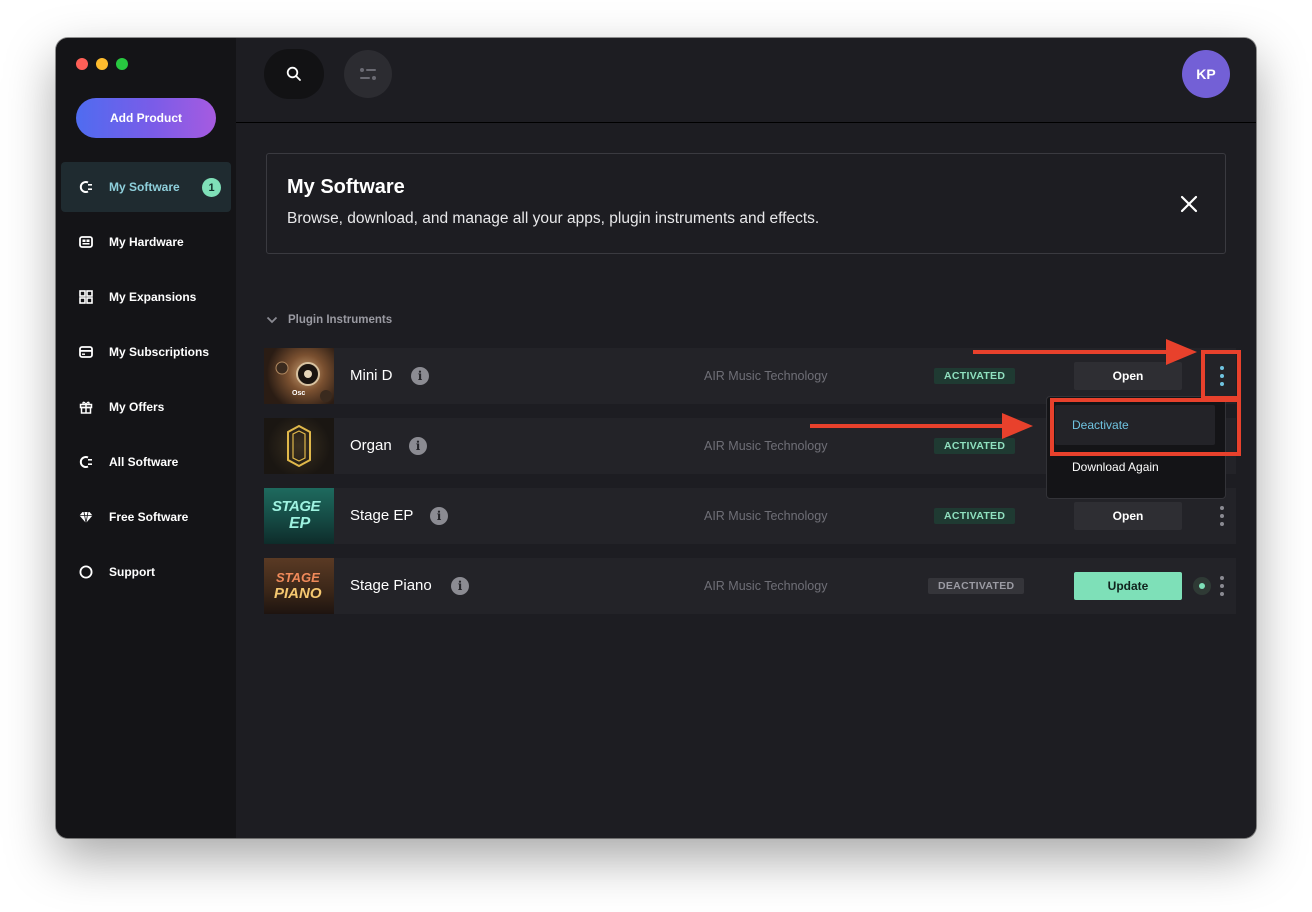 The height and width of the screenshot is (912, 1312). What do you see at coordinates (137, 407) in the screenshot?
I see `sidebar-item-label: My Offers` at bounding box center [137, 407].